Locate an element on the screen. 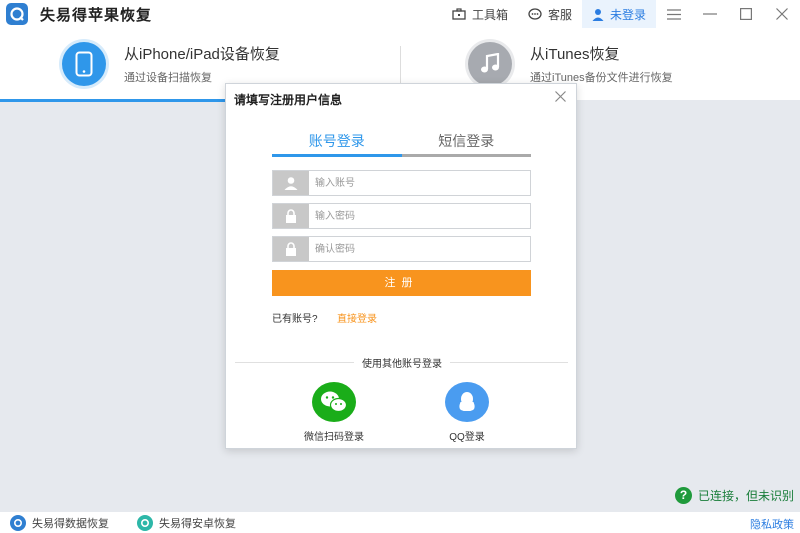 This screenshot has width=800, height=533. data-recovery-label: 失易得数据恢复 is located at coordinates (70, 523).